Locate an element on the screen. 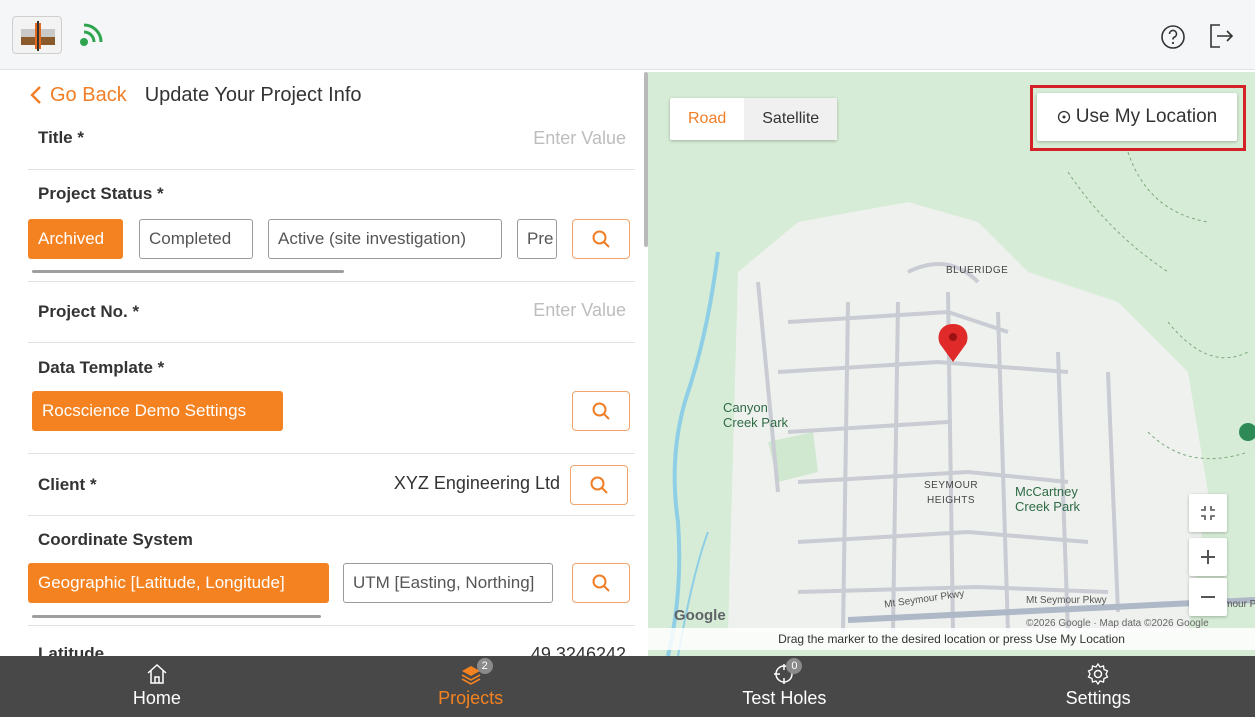 The height and width of the screenshot is (717, 1255). fullscreen-exit-button is located at coordinates (1208, 513).